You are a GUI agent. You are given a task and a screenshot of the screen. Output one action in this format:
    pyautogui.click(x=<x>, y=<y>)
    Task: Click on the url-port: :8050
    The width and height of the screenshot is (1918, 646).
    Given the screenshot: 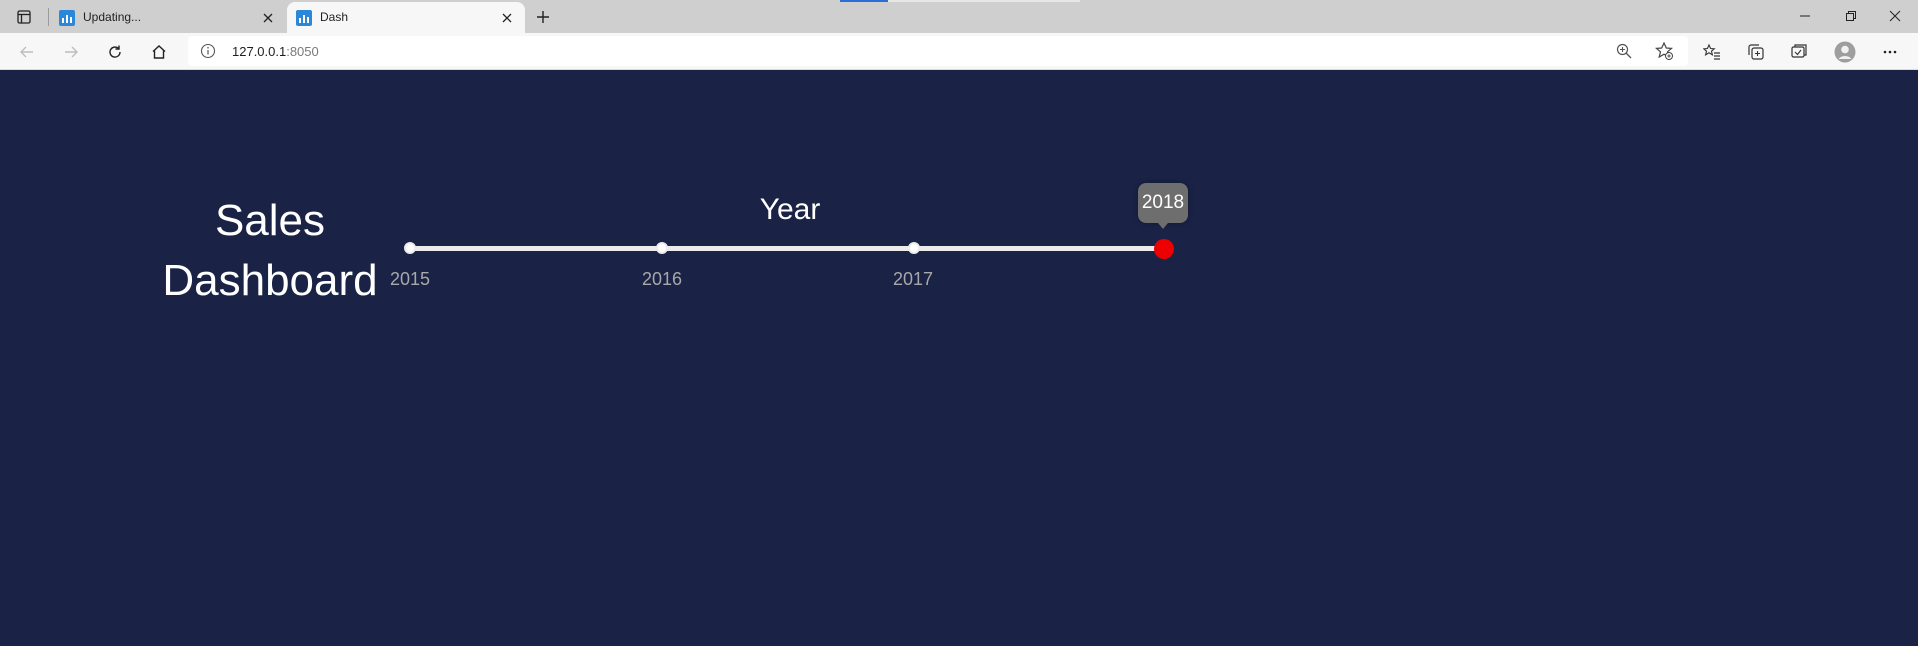 What is the action you would take?
    pyautogui.click(x=302, y=51)
    